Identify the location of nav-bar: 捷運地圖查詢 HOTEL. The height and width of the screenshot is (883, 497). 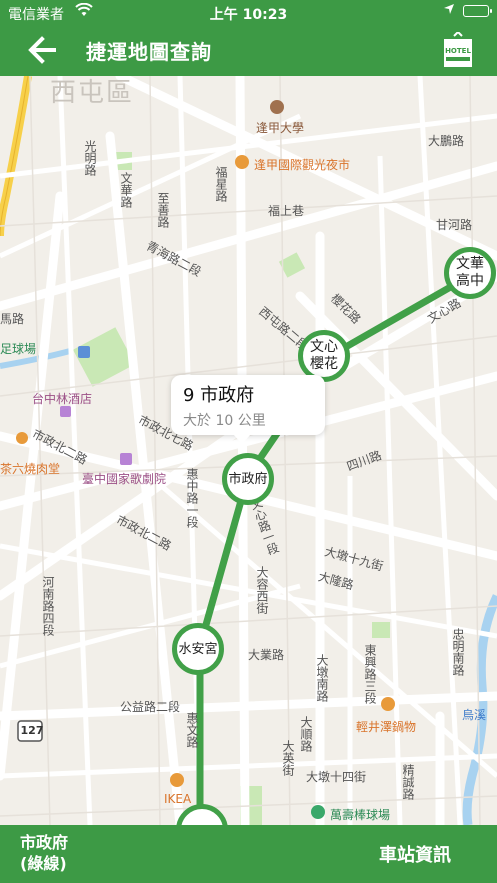
(248, 50).